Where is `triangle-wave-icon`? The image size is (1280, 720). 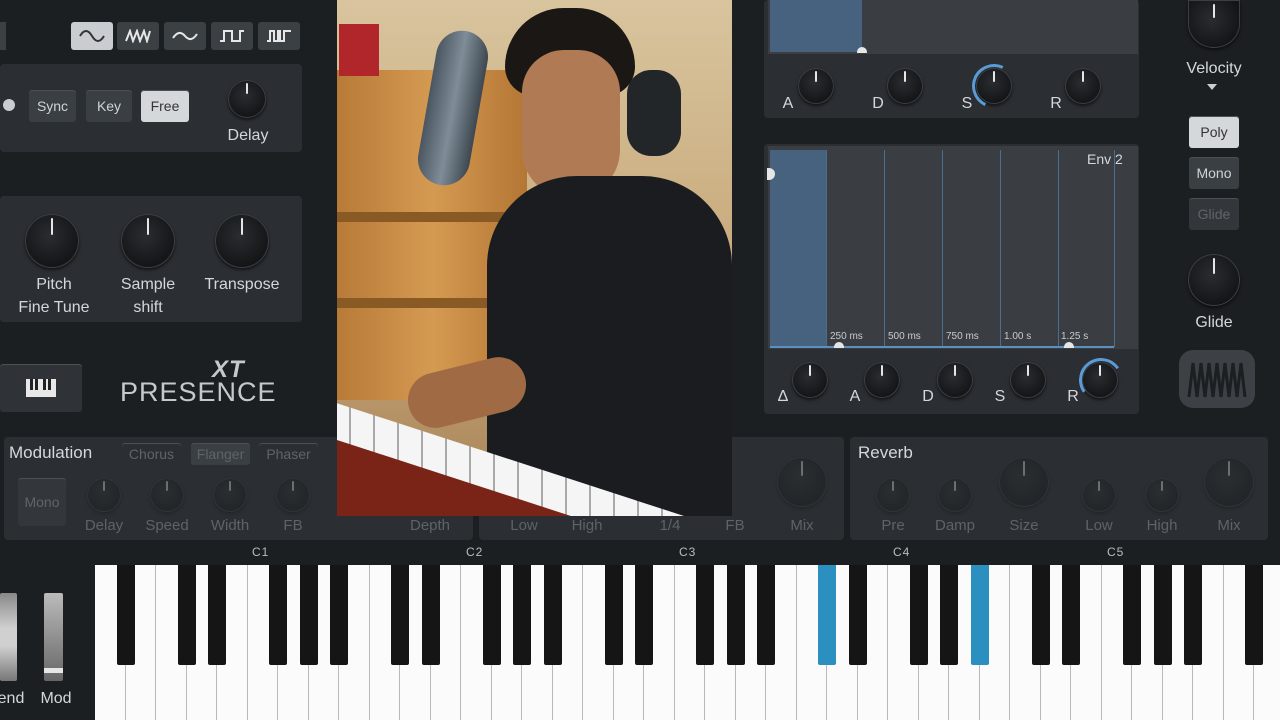 triangle-wave-icon is located at coordinates (185, 36).